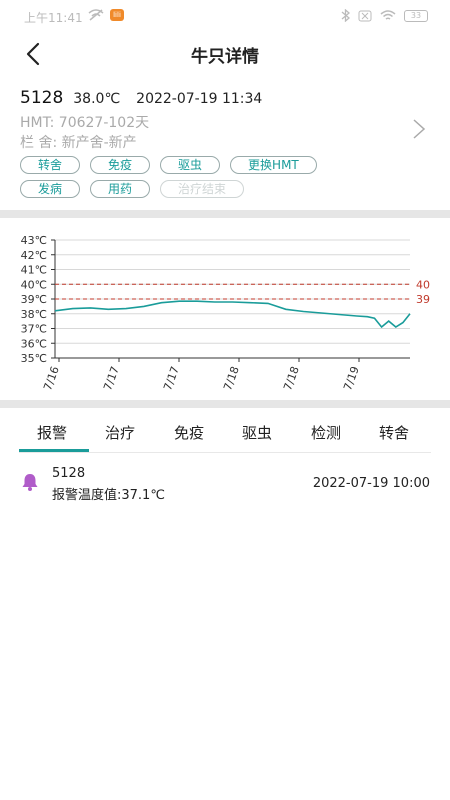  Describe the element at coordinates (34, 284) in the screenshot. I see `y-tick-label: 40℃` at that location.